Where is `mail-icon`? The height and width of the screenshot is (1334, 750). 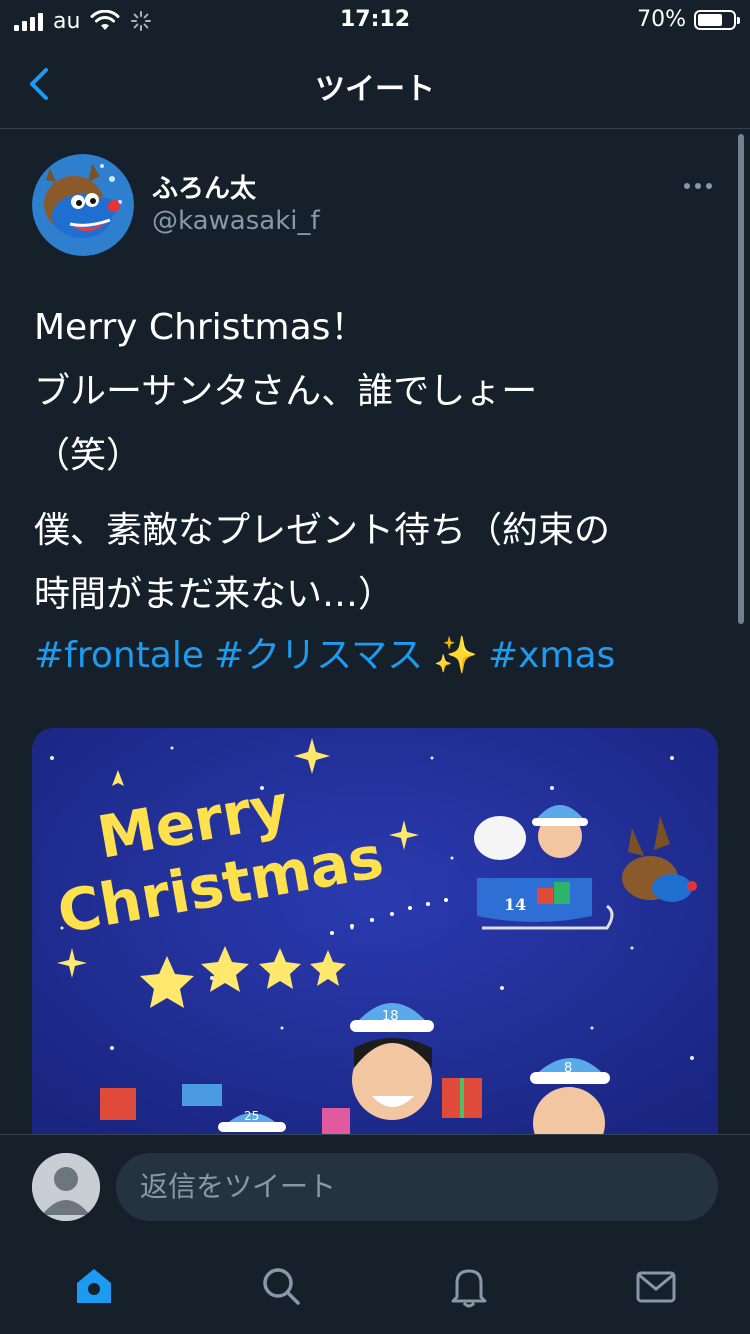 mail-icon is located at coordinates (656, 1287).